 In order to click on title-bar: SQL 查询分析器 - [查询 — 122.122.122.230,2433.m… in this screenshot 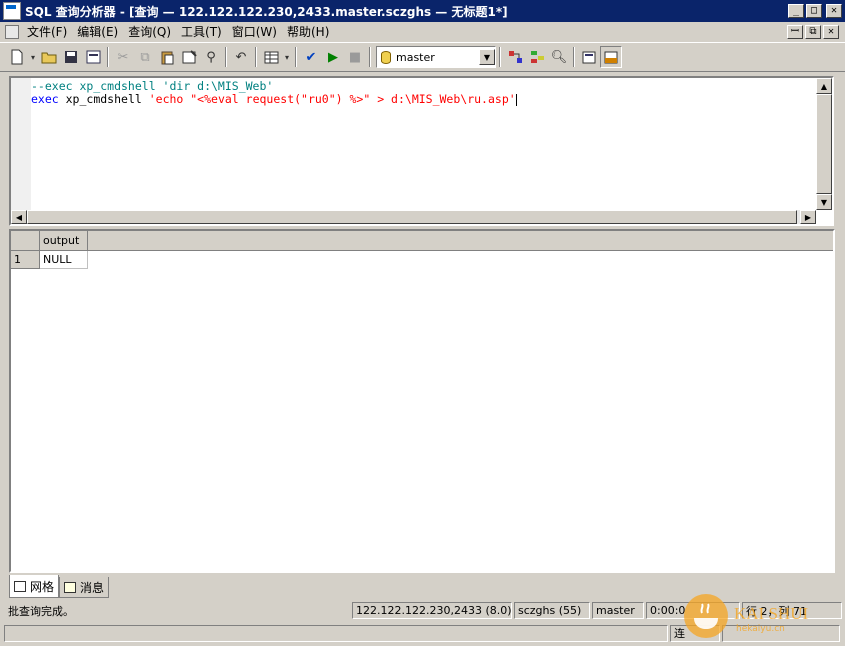, I will do `click(422, 11)`.